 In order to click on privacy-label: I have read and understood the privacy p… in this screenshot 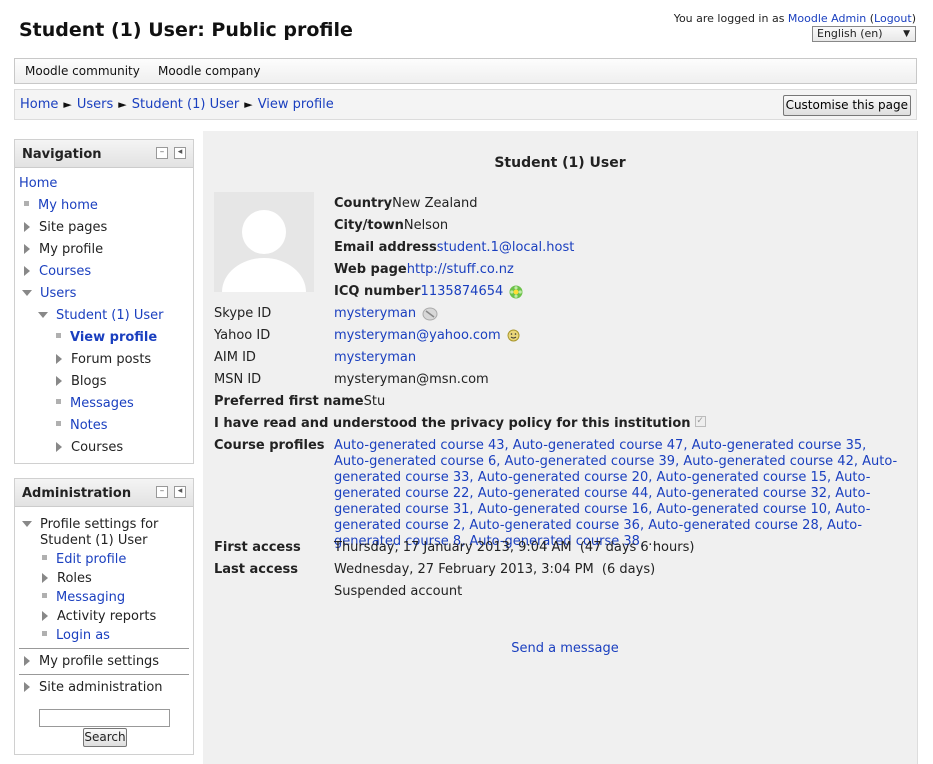, I will do `click(452, 423)`.